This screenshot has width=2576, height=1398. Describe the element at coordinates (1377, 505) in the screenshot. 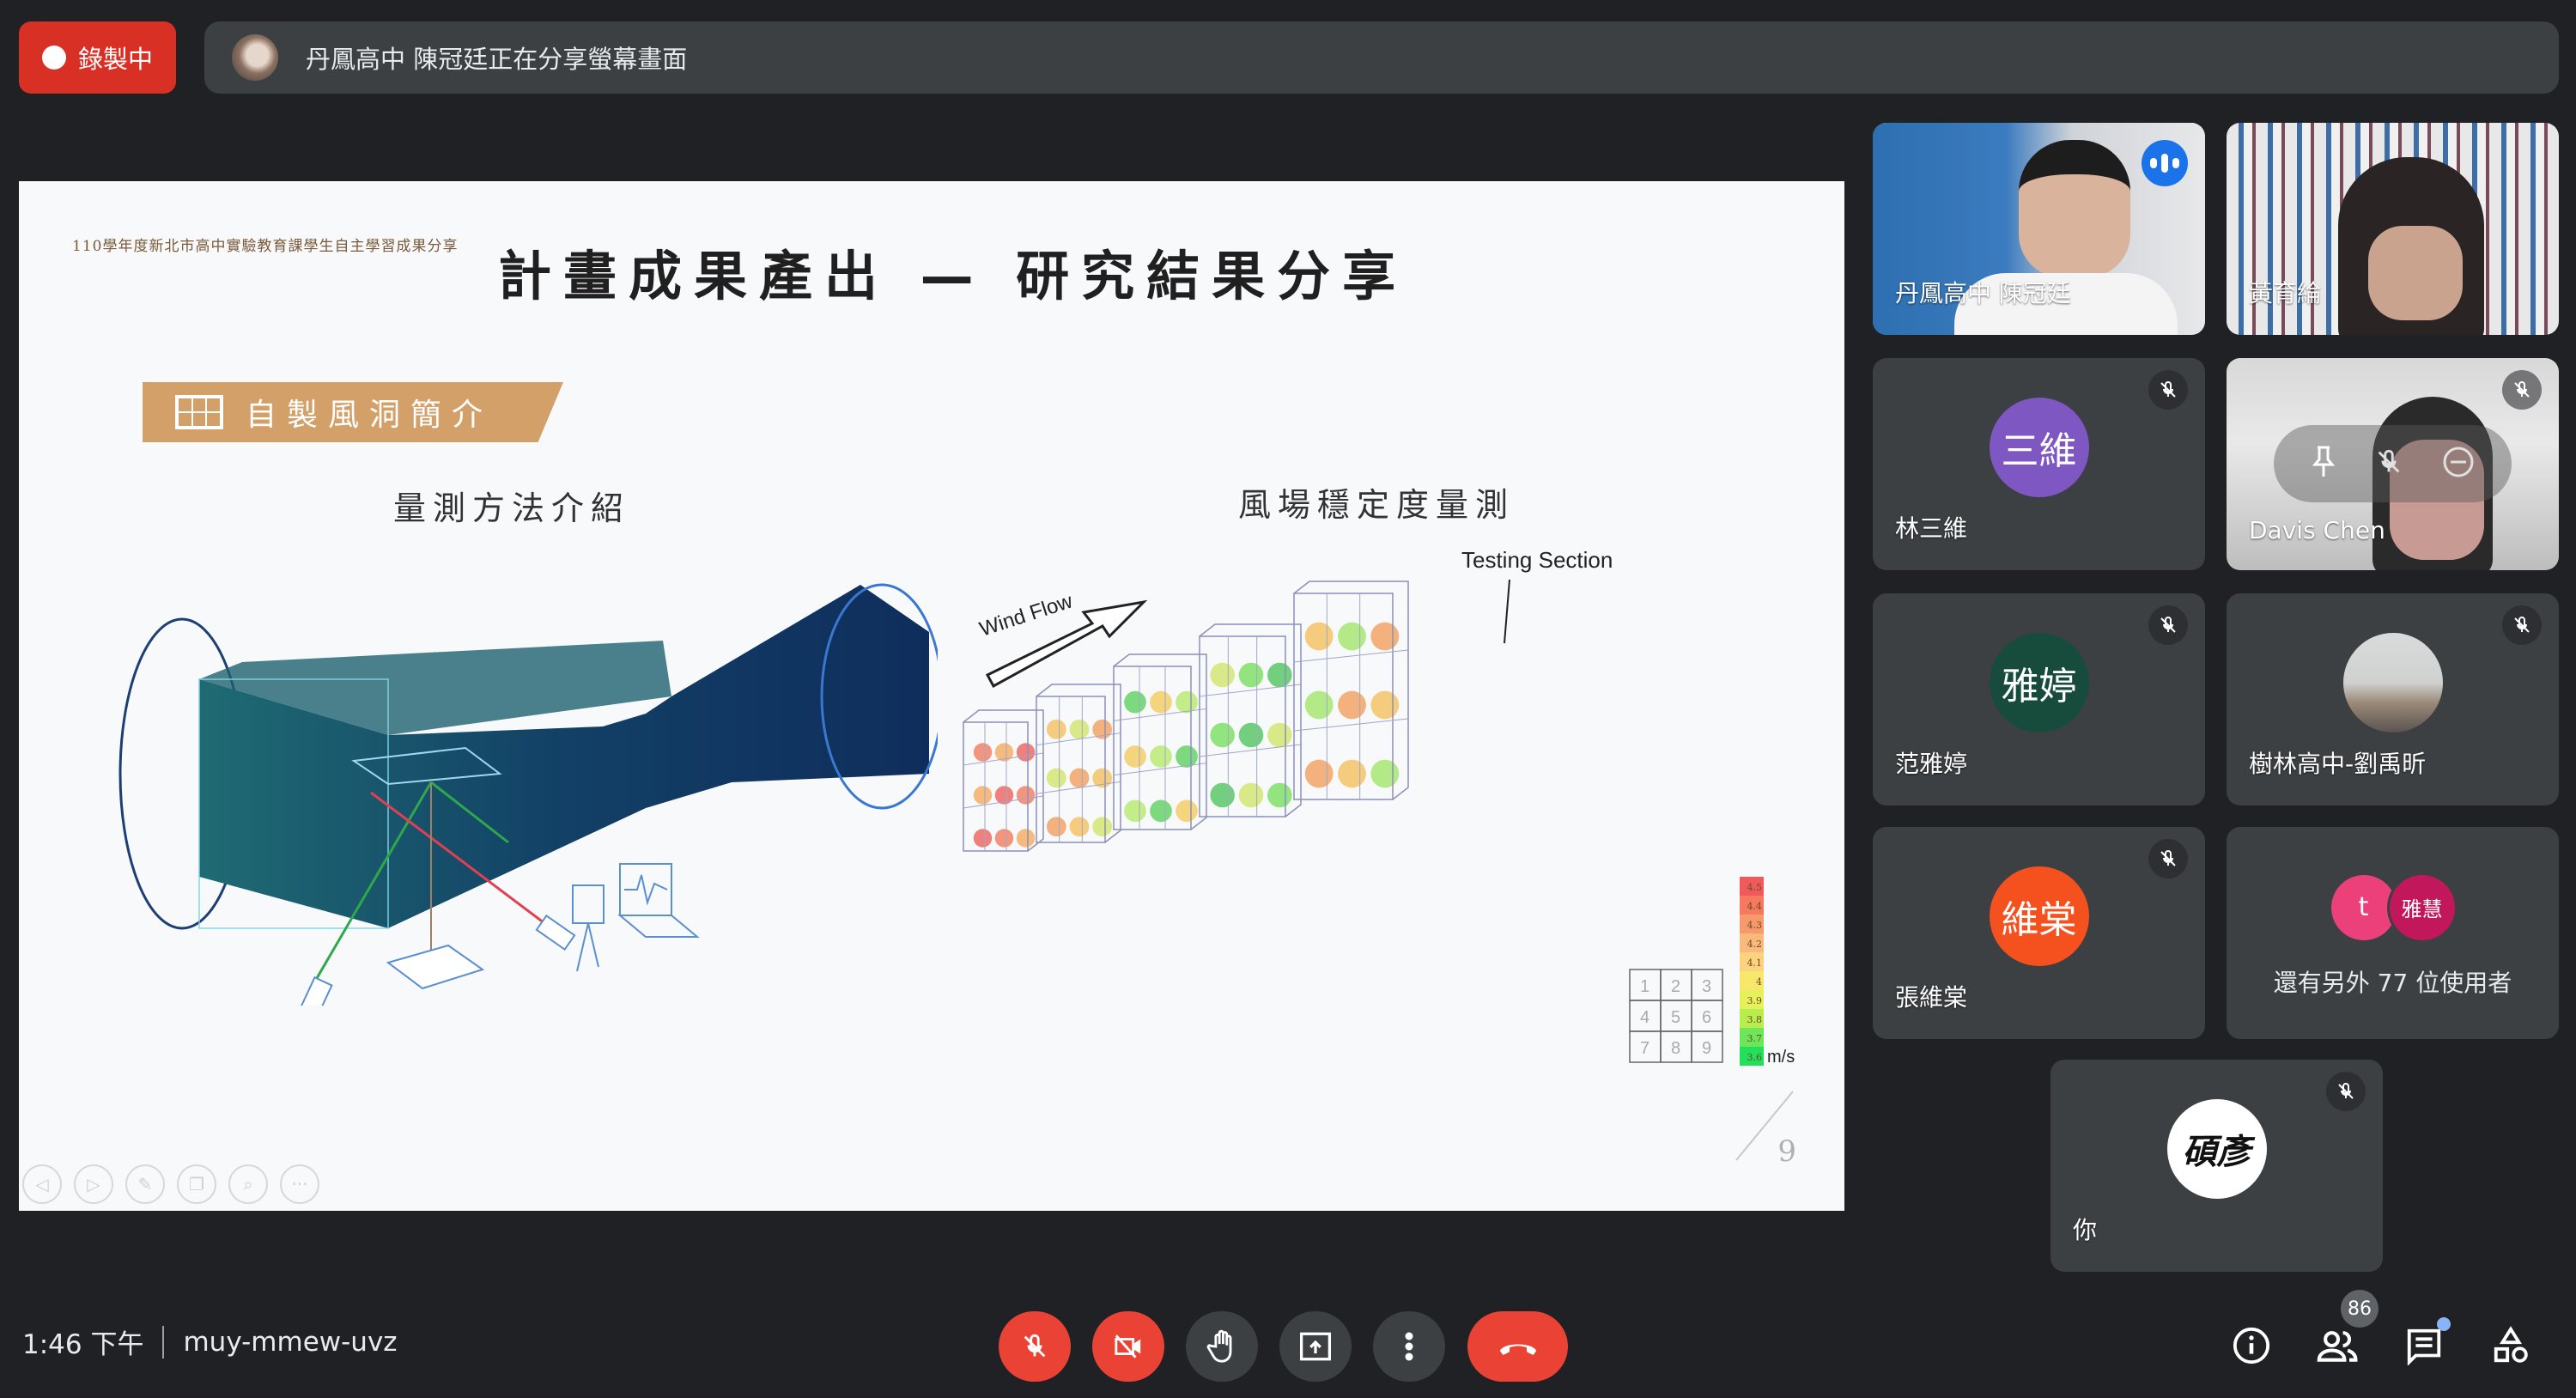

I see `wind-stability-subtitle: 風場穩定度量測` at that location.